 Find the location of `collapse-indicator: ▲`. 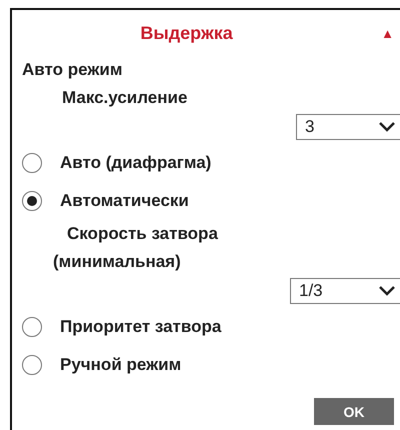

collapse-indicator: ▲ is located at coordinates (387, 33).